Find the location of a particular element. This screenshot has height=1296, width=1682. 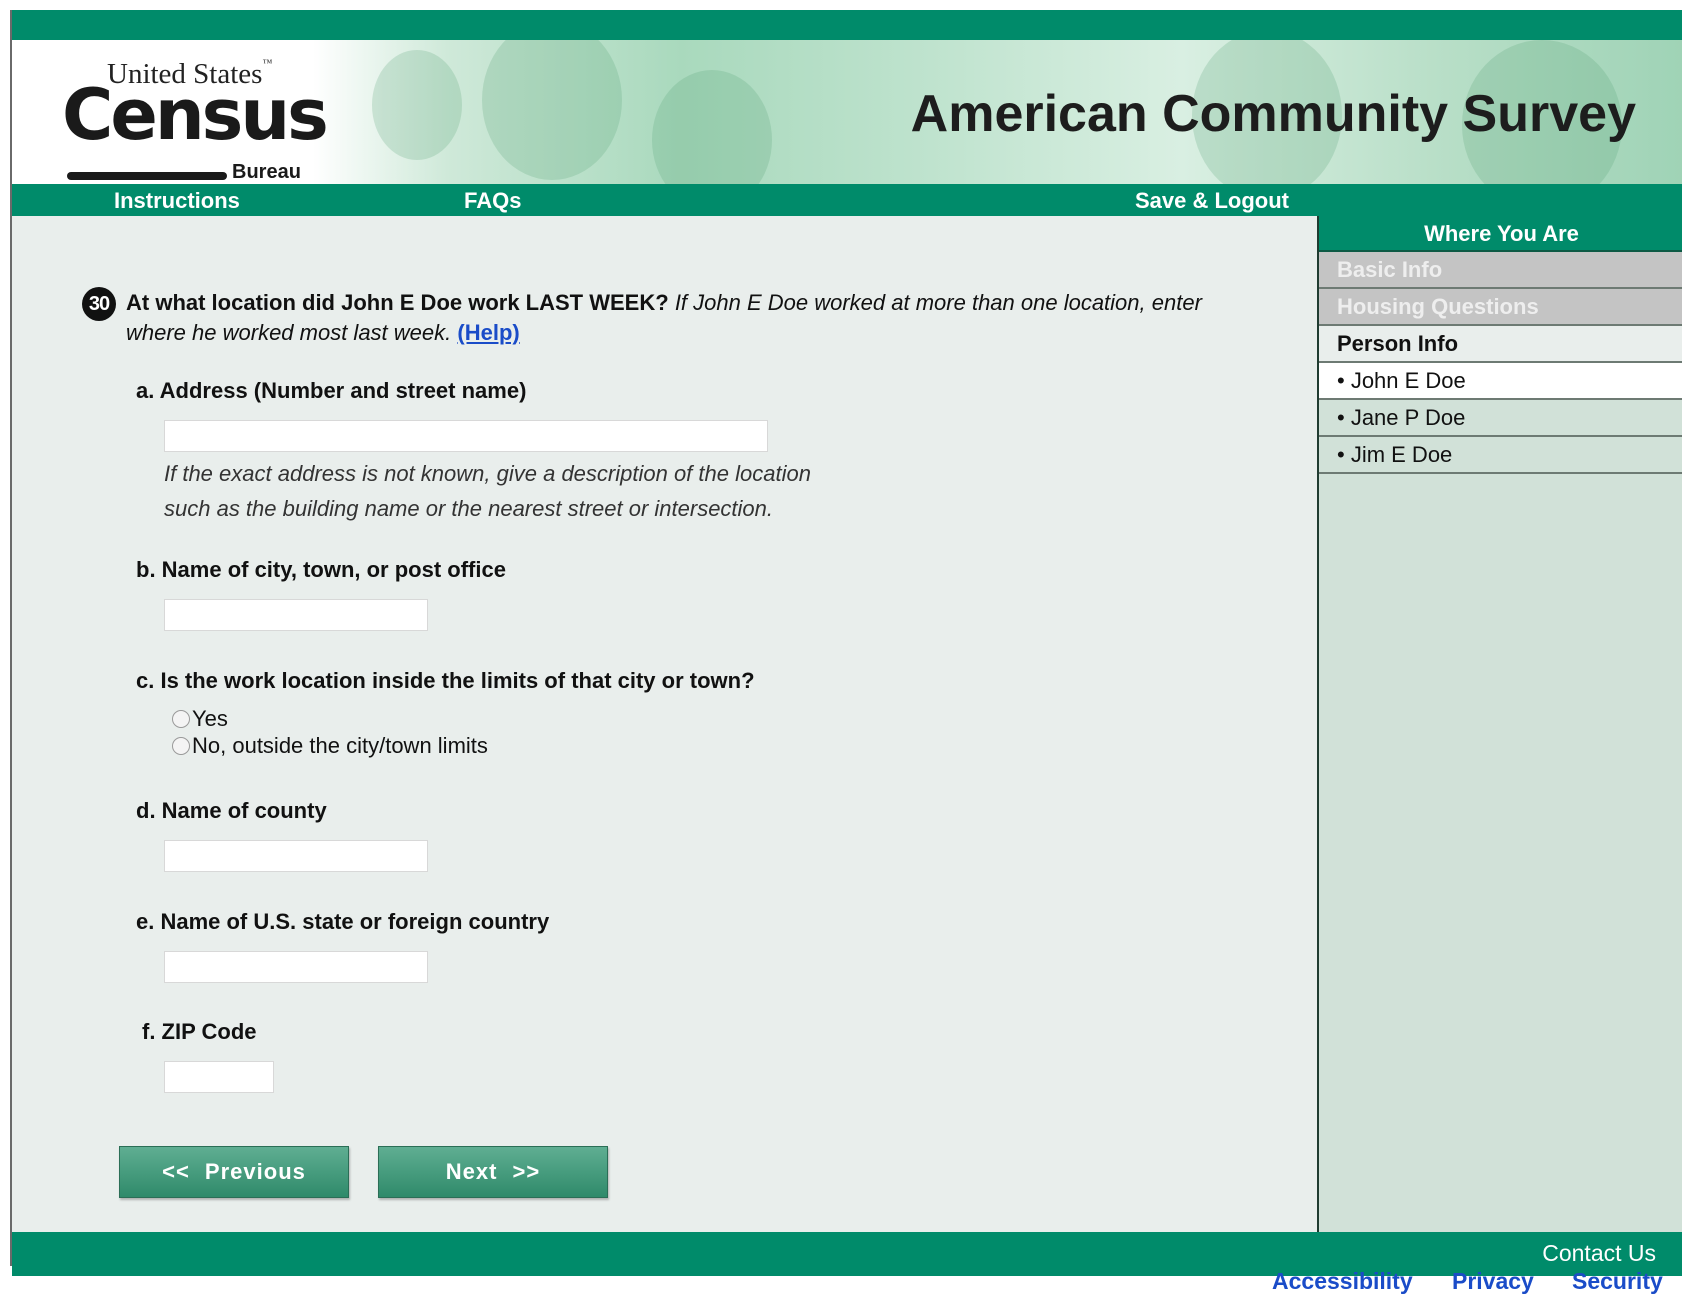

sidebar-item-housing-questions: Housing Questions is located at coordinates (1500, 307).